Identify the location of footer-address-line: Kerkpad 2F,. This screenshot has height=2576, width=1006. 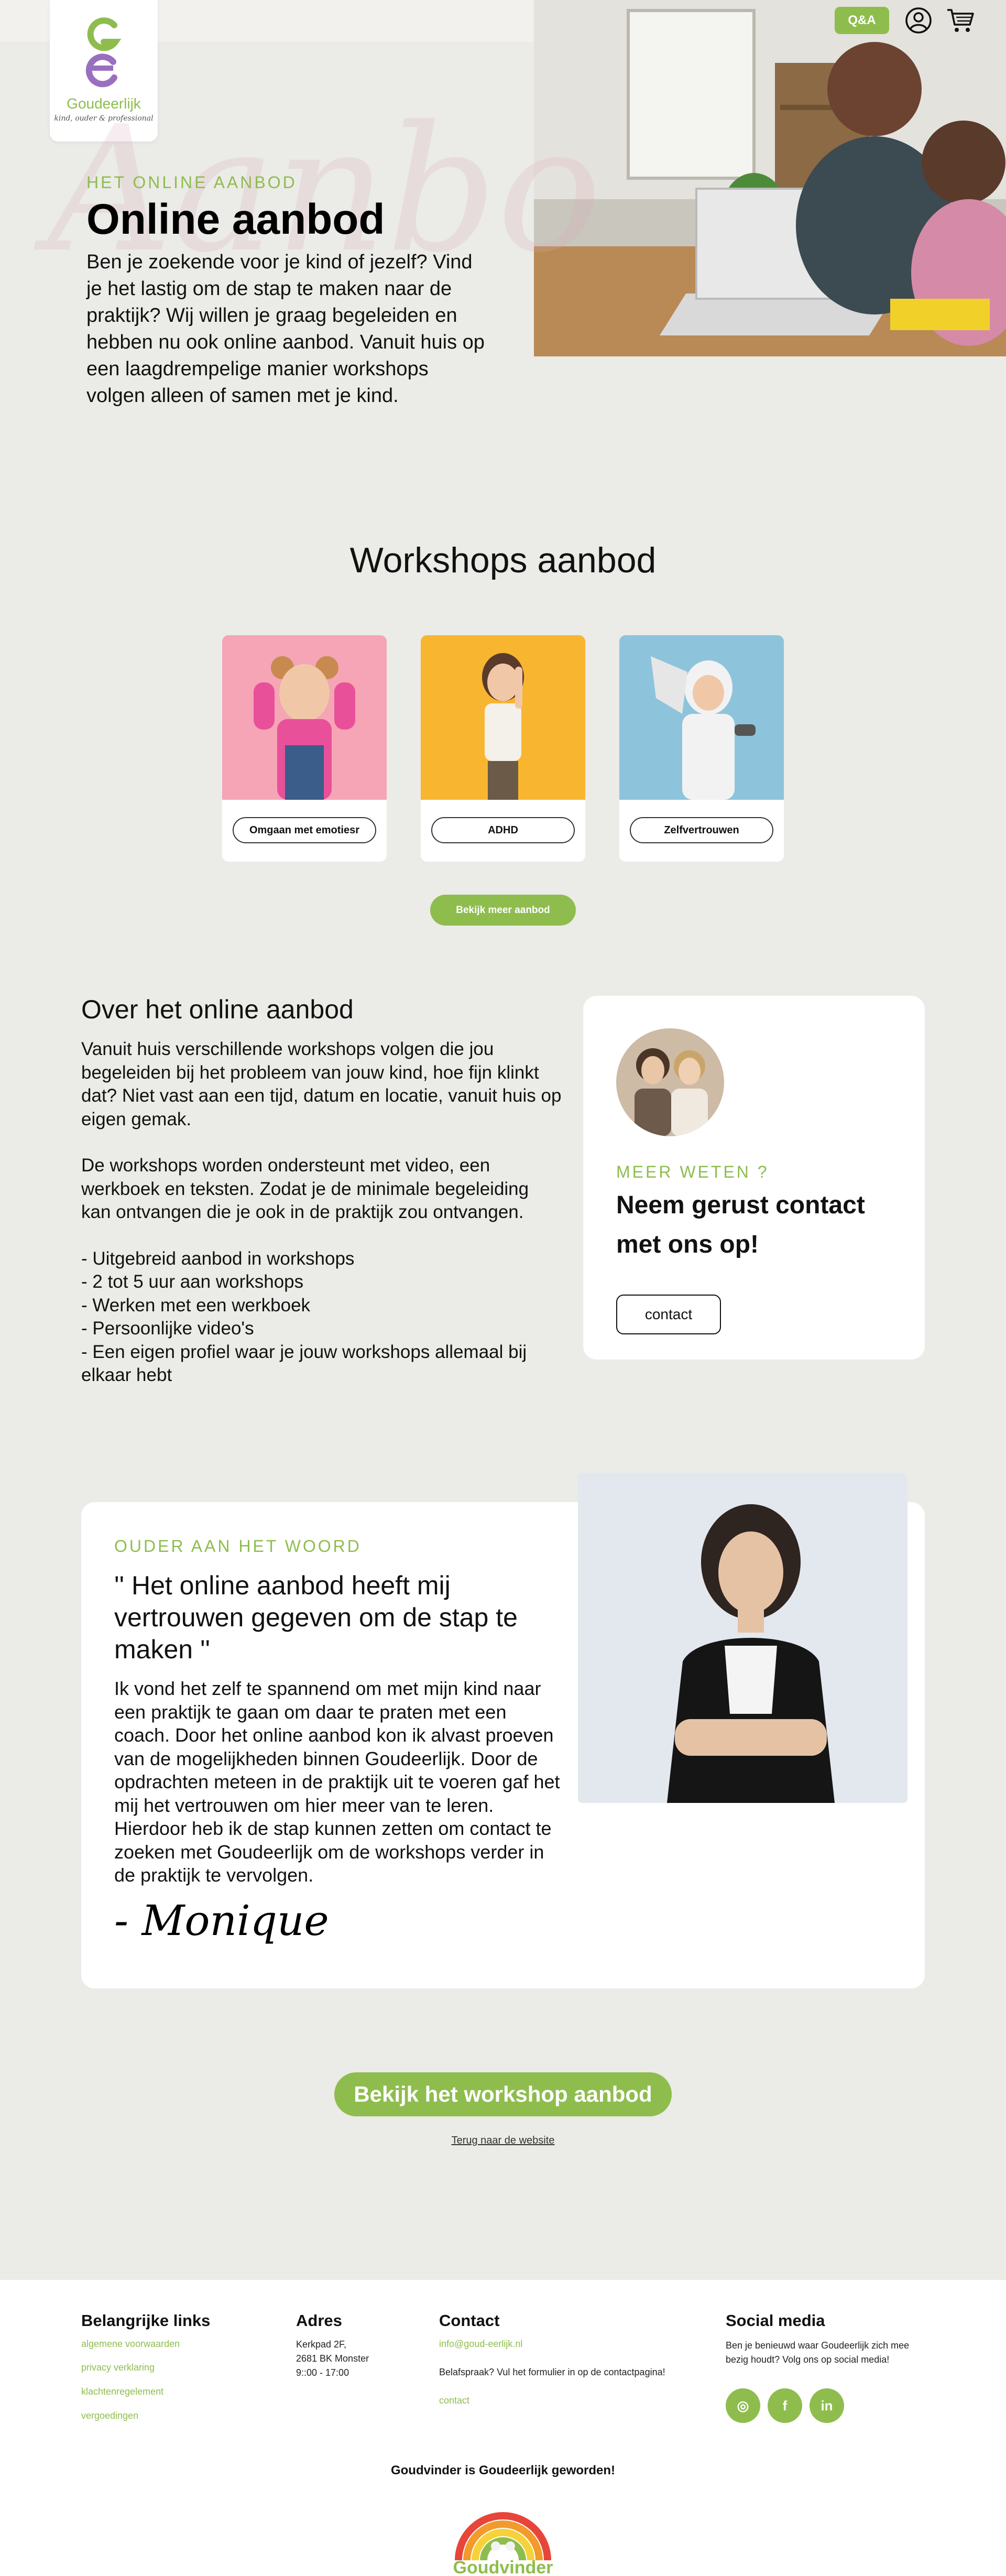
(321, 2344).